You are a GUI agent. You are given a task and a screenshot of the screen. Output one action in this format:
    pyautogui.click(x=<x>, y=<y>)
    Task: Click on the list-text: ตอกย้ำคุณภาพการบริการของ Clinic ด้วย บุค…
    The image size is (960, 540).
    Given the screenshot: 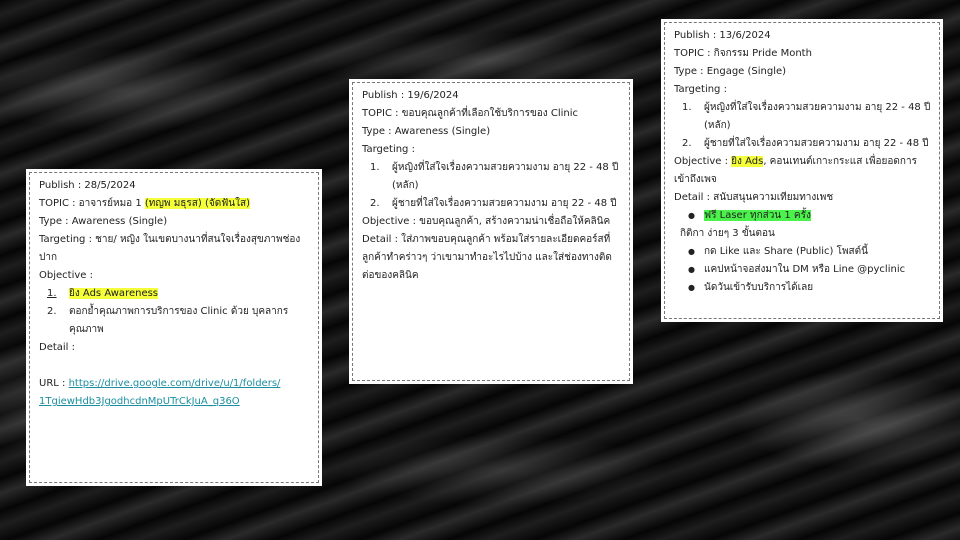 What is the action you would take?
    pyautogui.click(x=179, y=320)
    